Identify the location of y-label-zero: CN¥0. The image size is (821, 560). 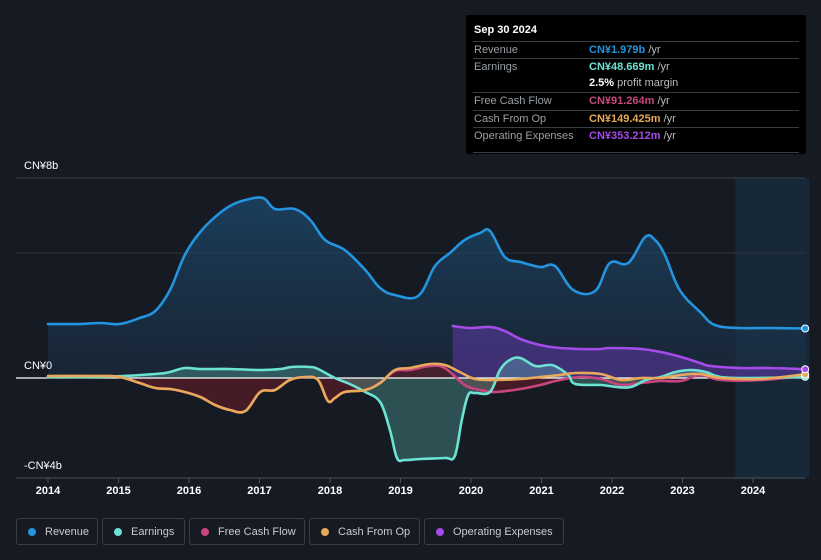
(38, 366).